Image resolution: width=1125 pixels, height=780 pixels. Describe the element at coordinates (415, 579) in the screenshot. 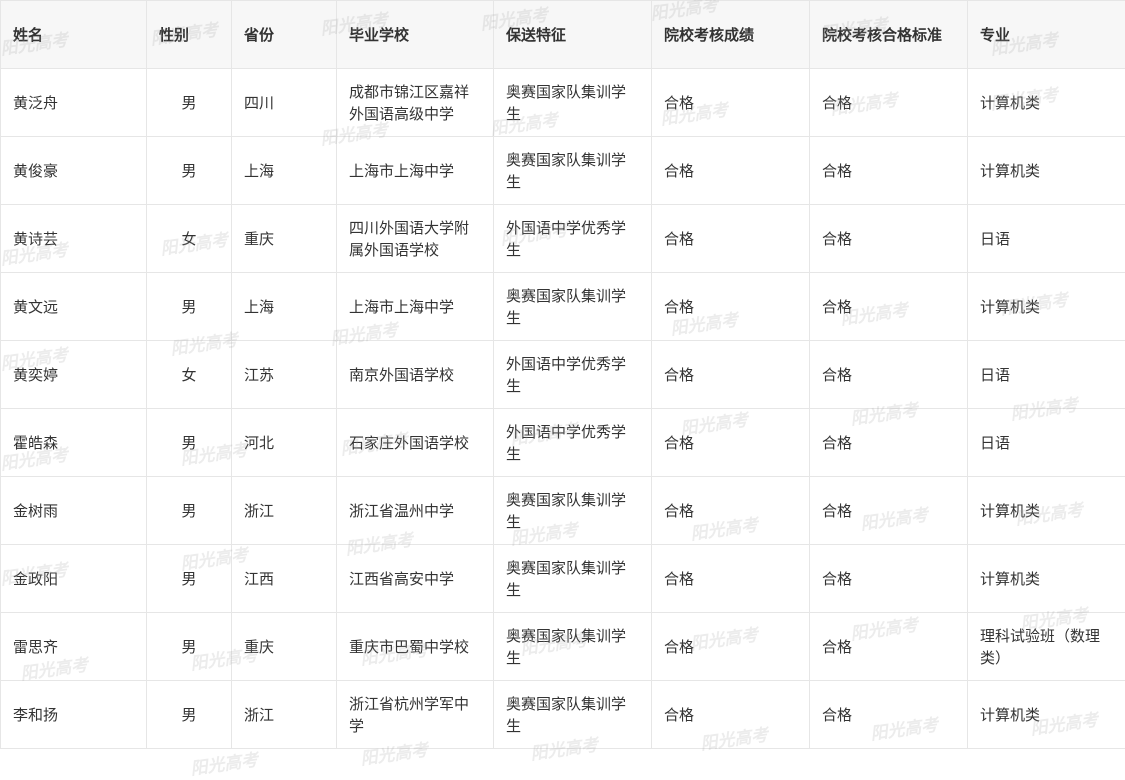

I see `cell-school: 江西省高安中学` at that location.